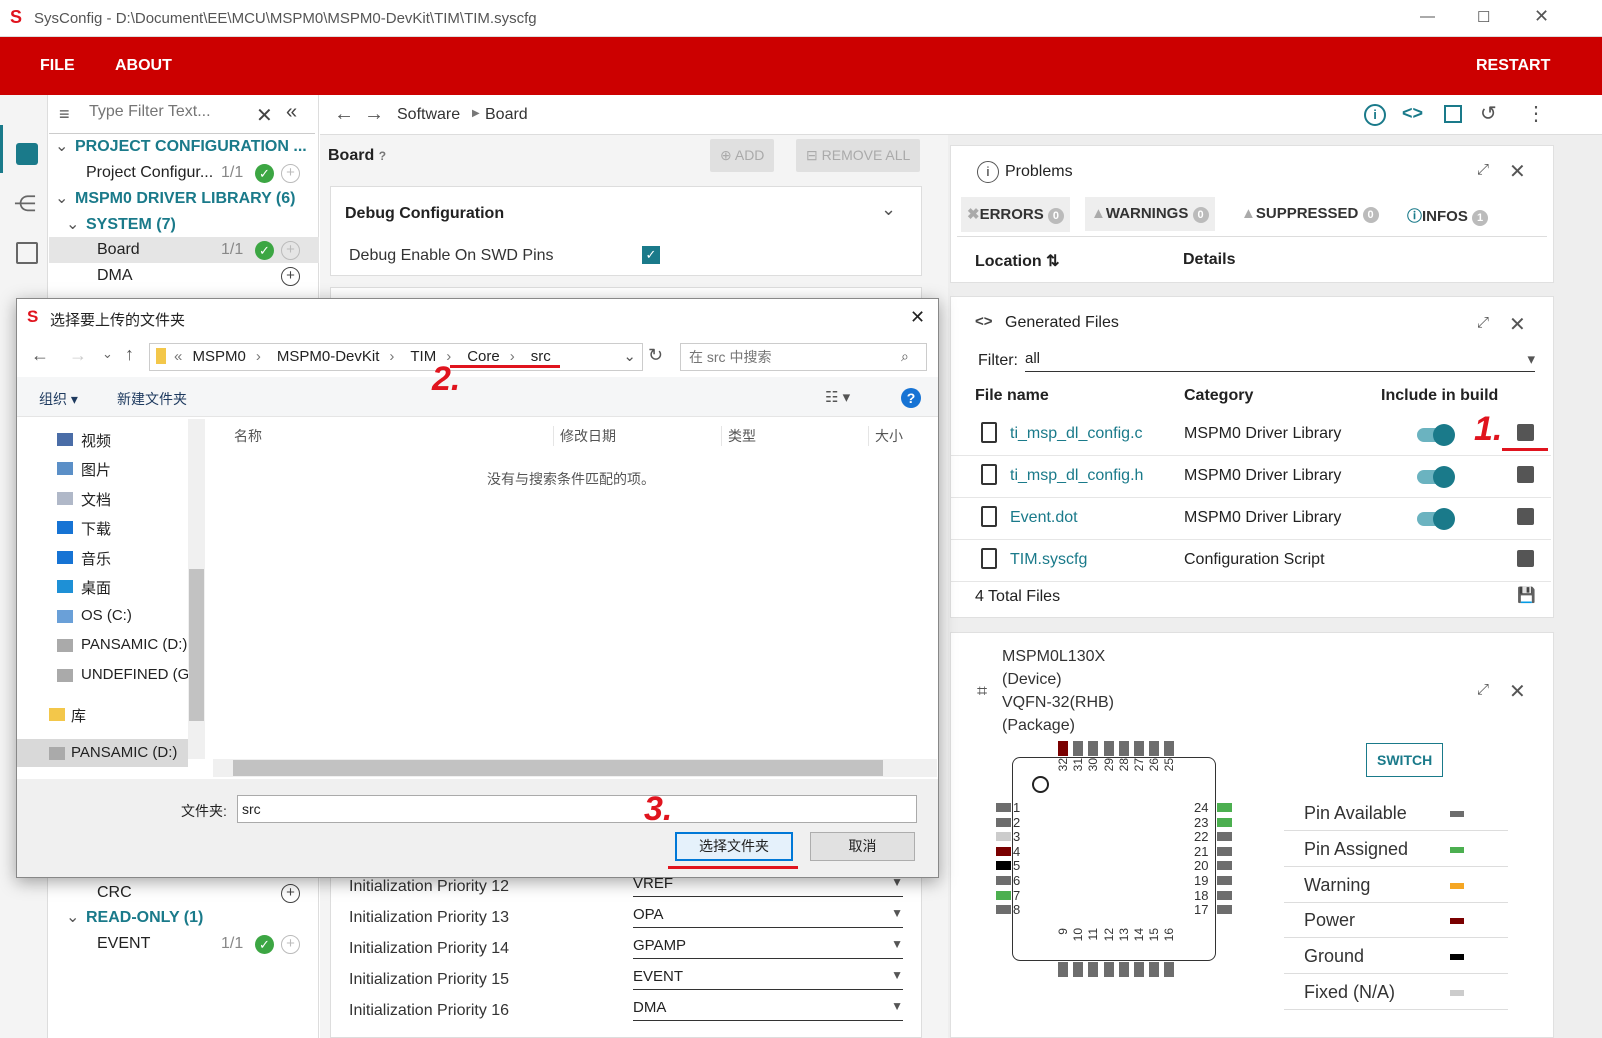  Describe the element at coordinates (1526, 595) in the screenshot. I see `save-all-icon: 💾` at that location.